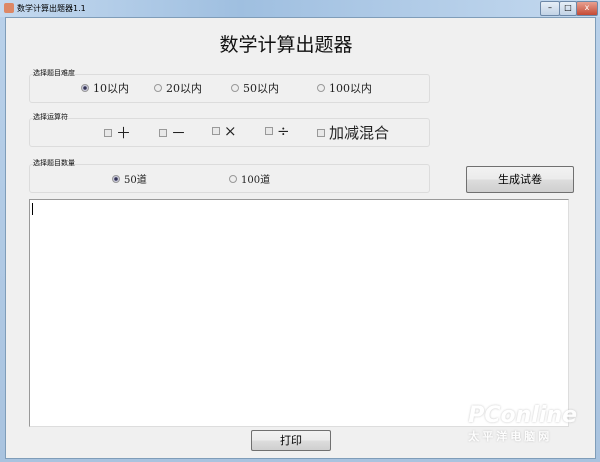 The width and height of the screenshot is (600, 462). I want to click on option-label: 加减混合, so click(359, 133).